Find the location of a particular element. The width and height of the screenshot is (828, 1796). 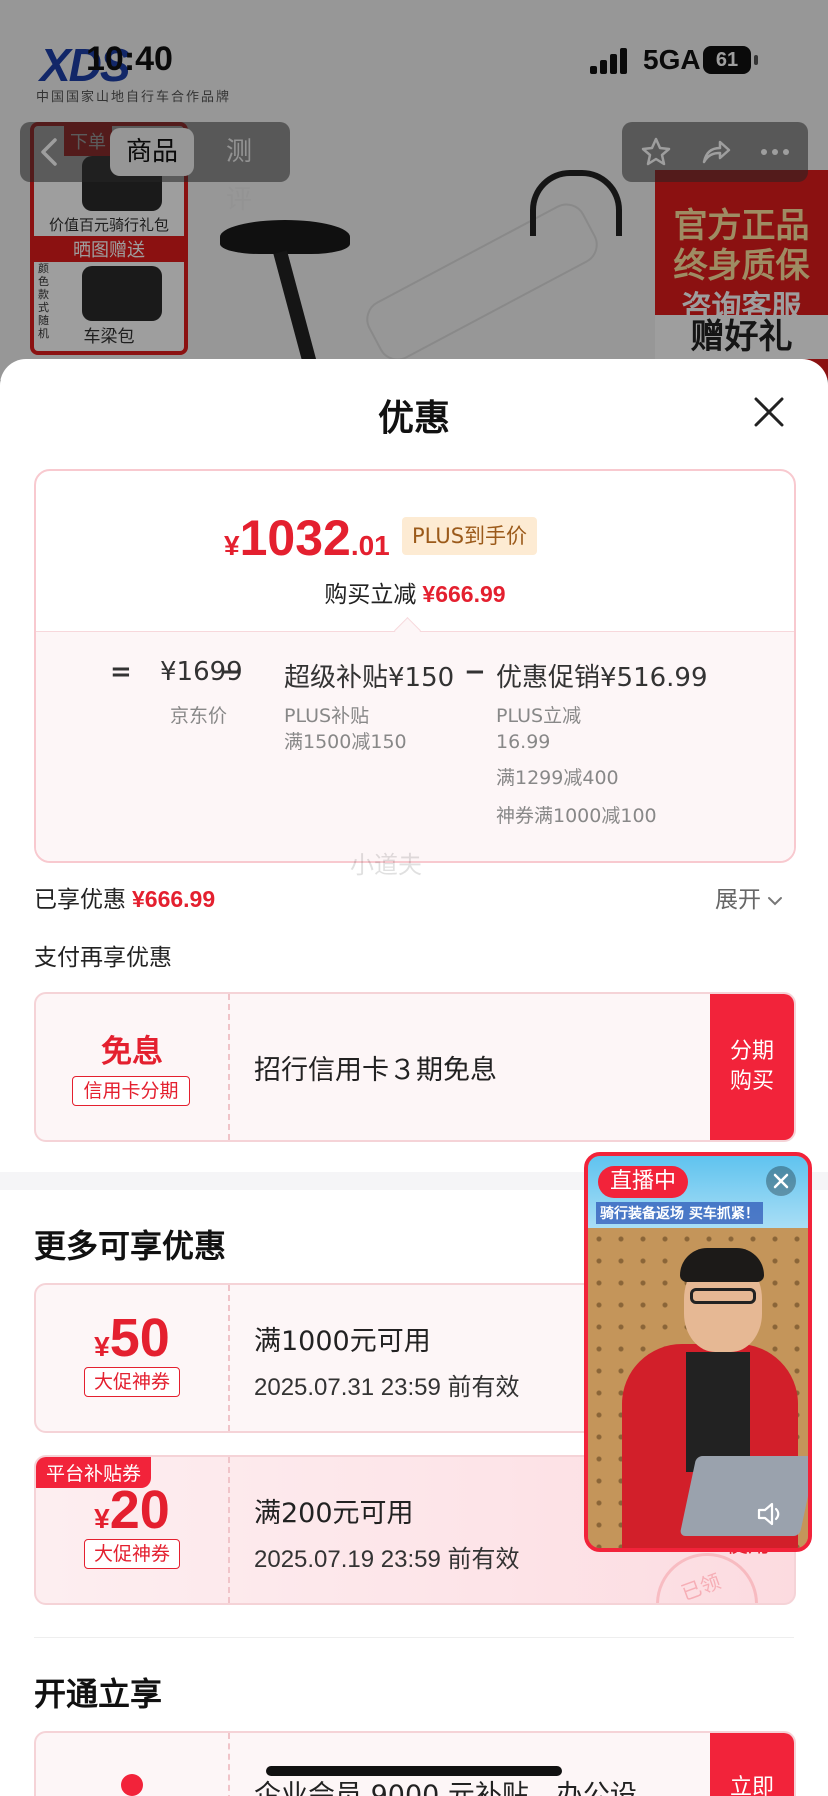

enjoyed-discount-row: 已享优惠 ¥666.99 is located at coordinates (124, 897).